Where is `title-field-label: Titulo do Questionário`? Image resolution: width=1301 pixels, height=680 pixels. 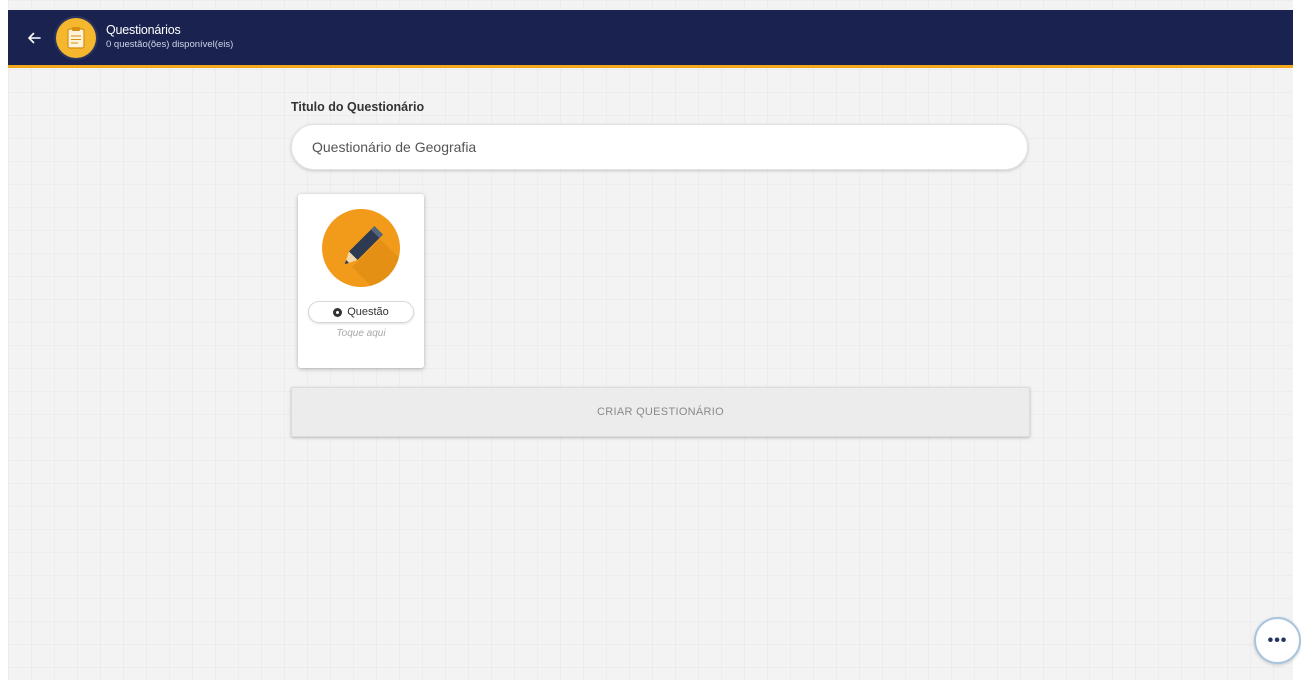
title-field-label: Titulo do Questionário is located at coordinates (358, 107).